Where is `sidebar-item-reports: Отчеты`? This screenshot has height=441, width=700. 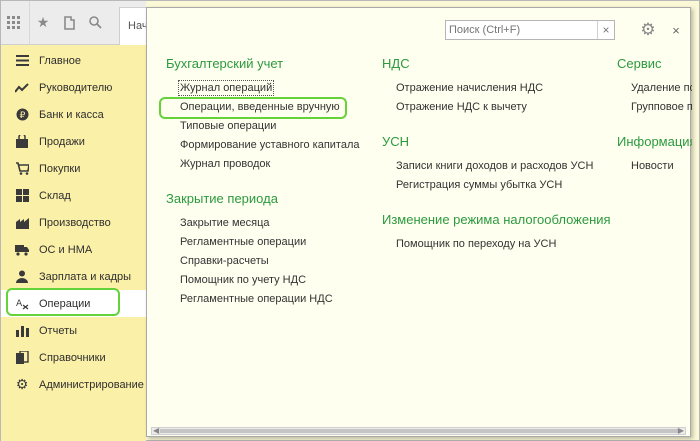
sidebar-item-reports: Отчеты is located at coordinates (73, 330).